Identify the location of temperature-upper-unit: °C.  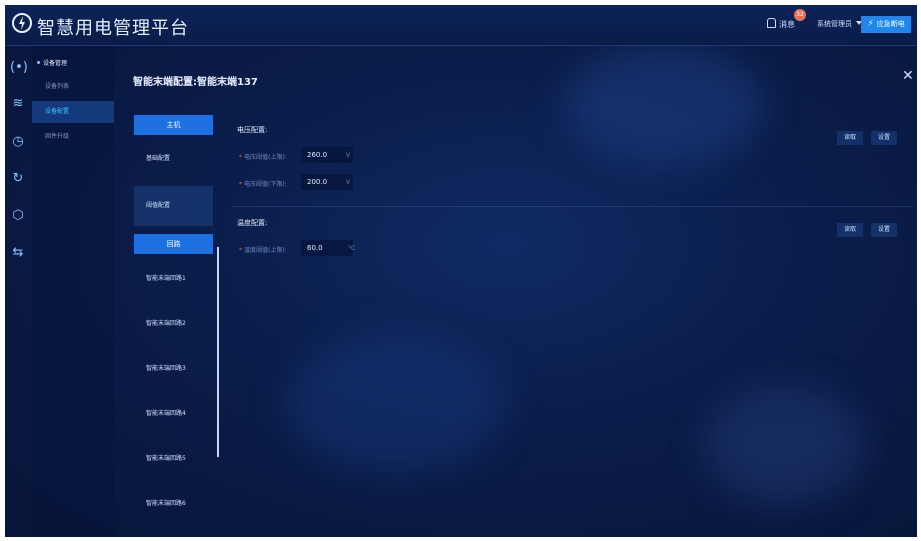
(352, 248).